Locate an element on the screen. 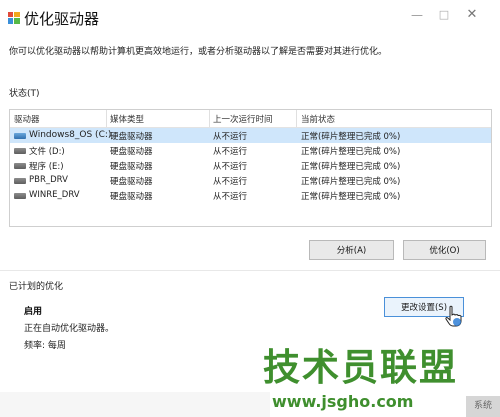  drive-row-e: 程序 (E:) 硬盘驱动器 从不运行 正常(碎片整理已完成 0%) is located at coordinates (250, 165).